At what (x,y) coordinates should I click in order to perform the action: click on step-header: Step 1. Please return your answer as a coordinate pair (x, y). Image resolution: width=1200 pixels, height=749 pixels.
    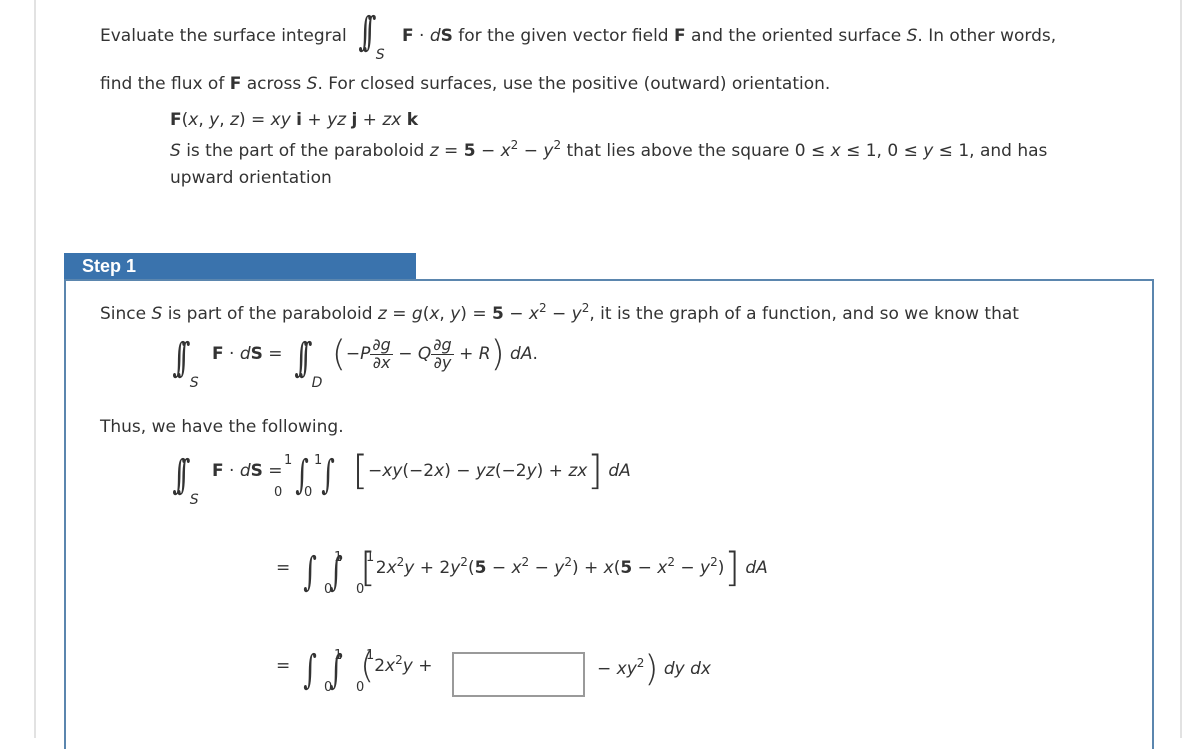
    Looking at the image, I should click on (240, 266).